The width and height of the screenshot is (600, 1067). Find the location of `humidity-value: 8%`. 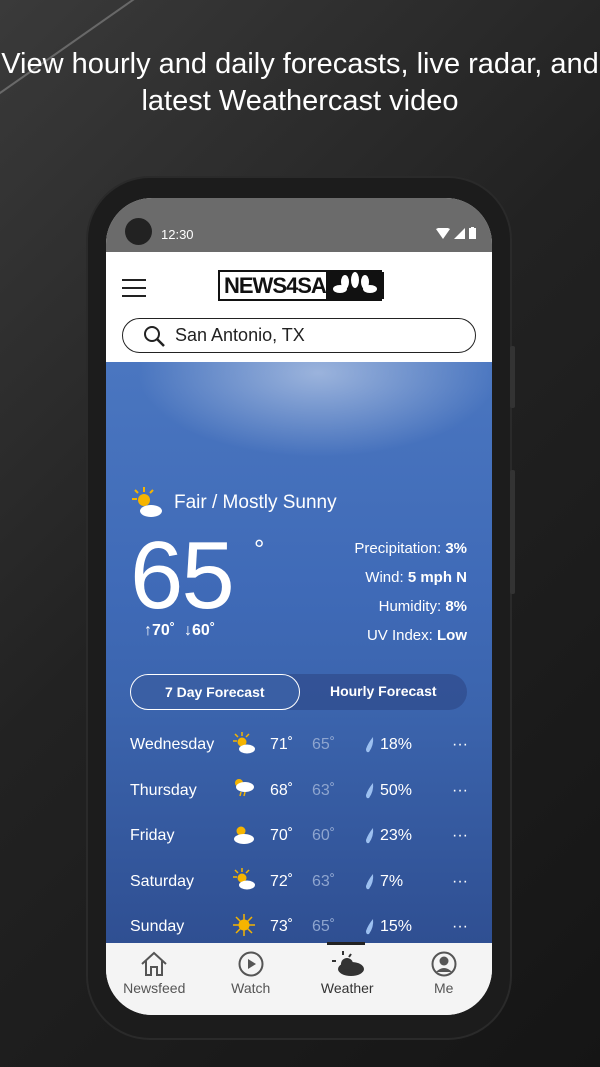

humidity-value: 8% is located at coordinates (456, 606).